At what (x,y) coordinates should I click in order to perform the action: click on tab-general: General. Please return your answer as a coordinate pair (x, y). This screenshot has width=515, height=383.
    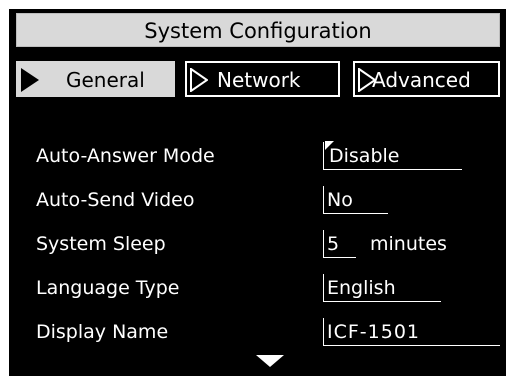
    Looking at the image, I should click on (95, 79).